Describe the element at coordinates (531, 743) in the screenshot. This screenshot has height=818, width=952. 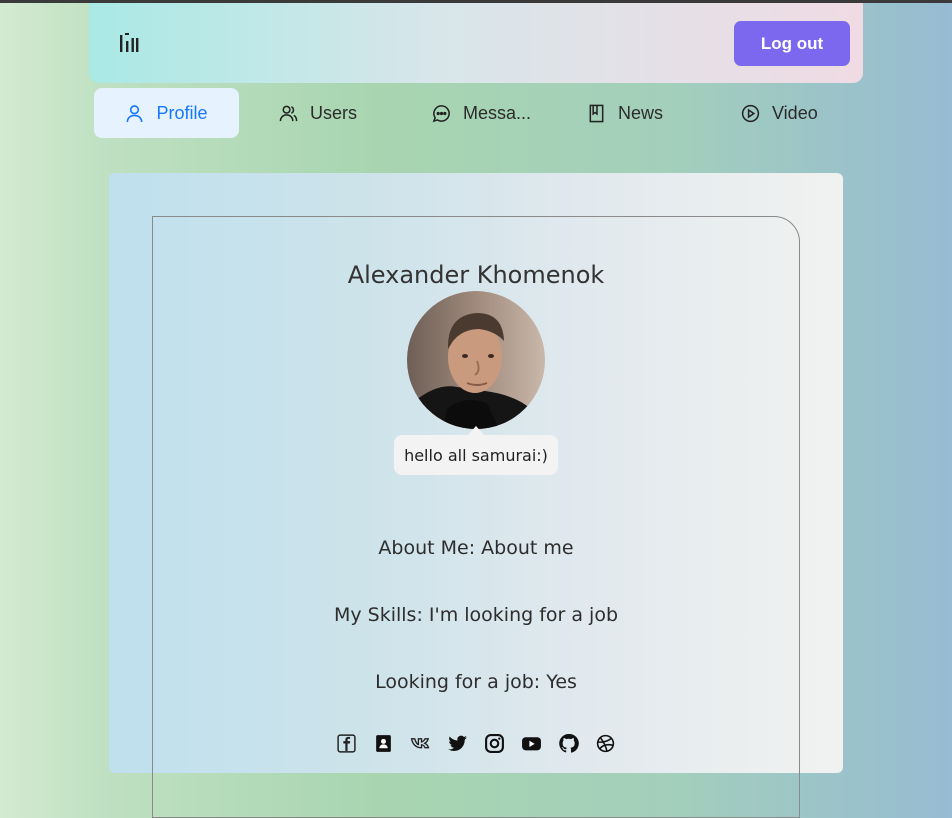
I see `youtube-icon` at that location.